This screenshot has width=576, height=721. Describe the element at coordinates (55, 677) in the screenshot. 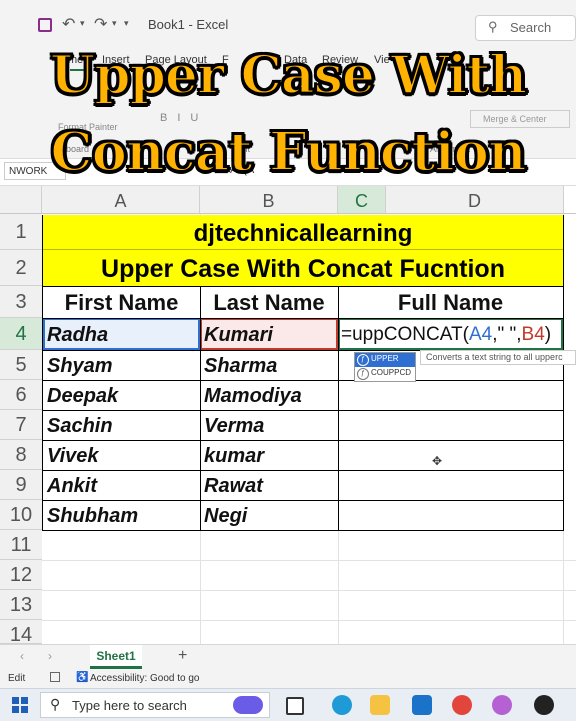

I see `macro-record-icon` at that location.